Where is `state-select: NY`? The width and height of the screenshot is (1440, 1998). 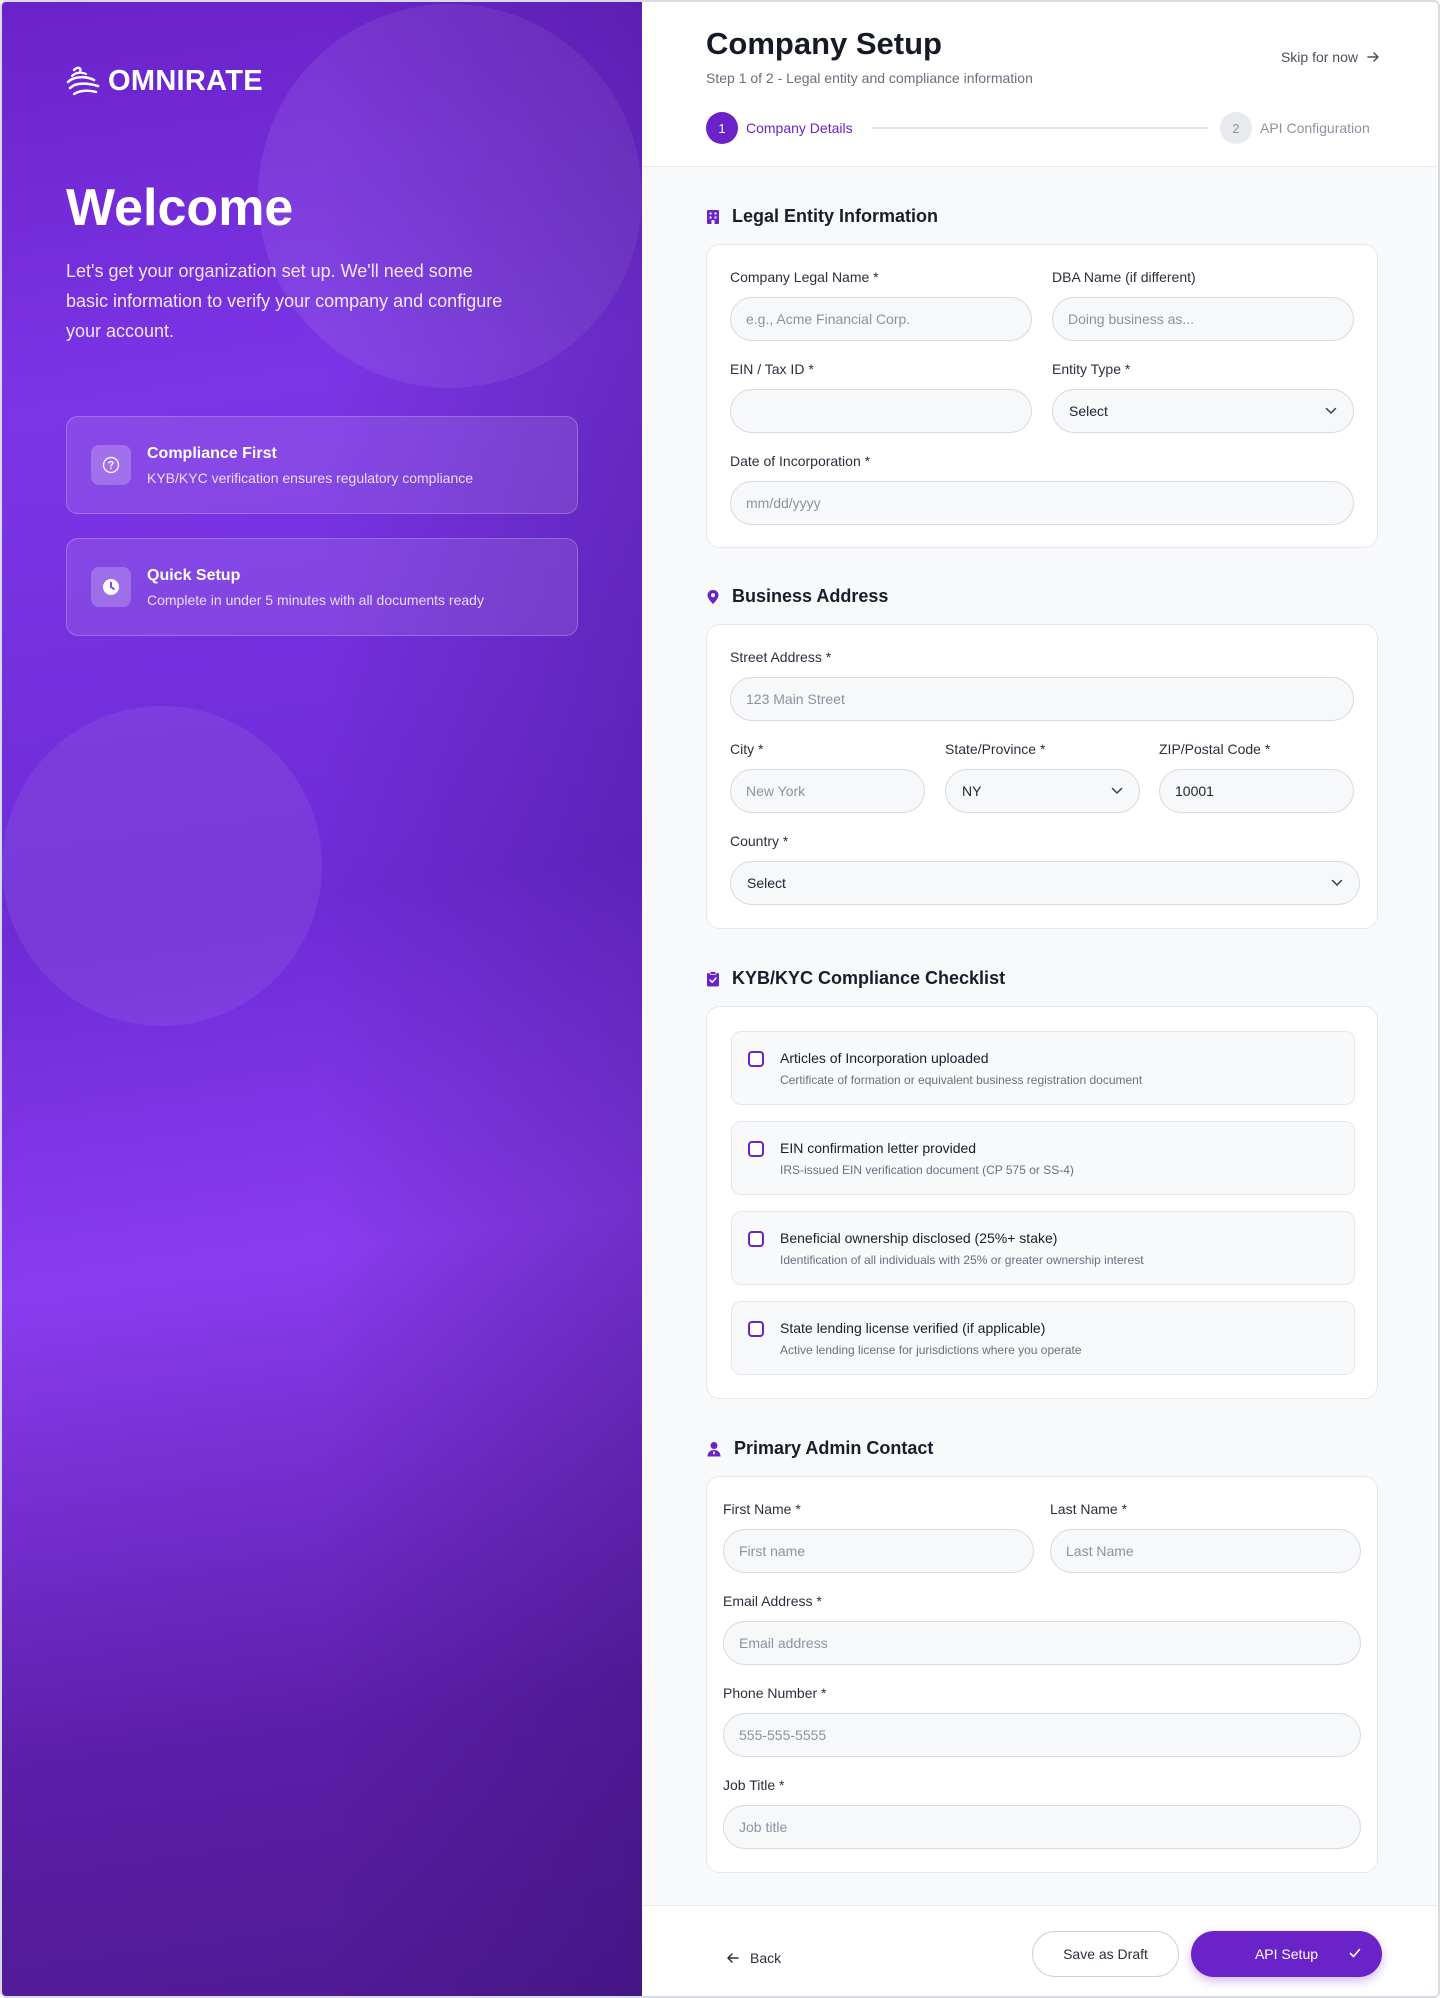 state-select: NY is located at coordinates (1042, 791).